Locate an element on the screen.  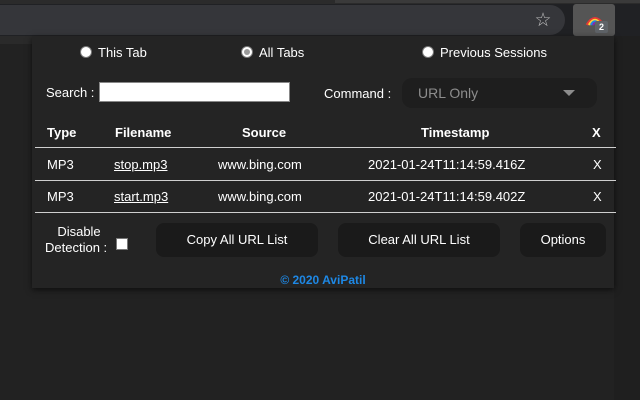
extension-button: 2 is located at coordinates (594, 20).